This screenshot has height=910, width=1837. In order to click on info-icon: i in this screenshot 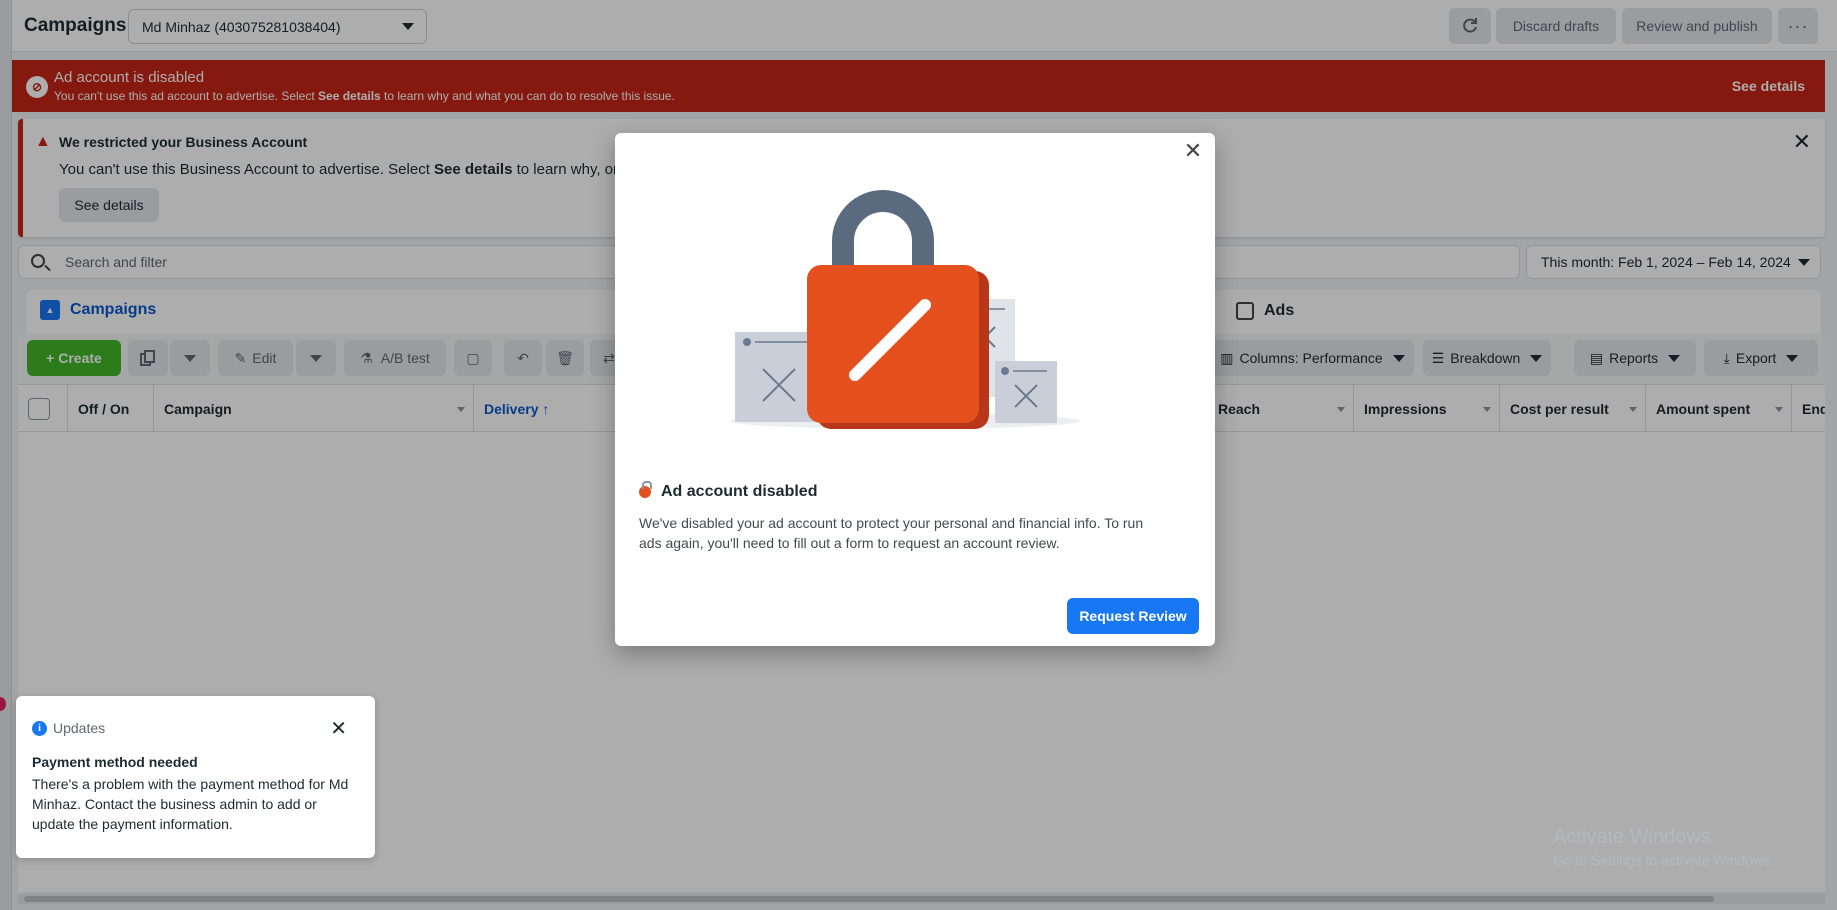, I will do `click(39, 728)`.